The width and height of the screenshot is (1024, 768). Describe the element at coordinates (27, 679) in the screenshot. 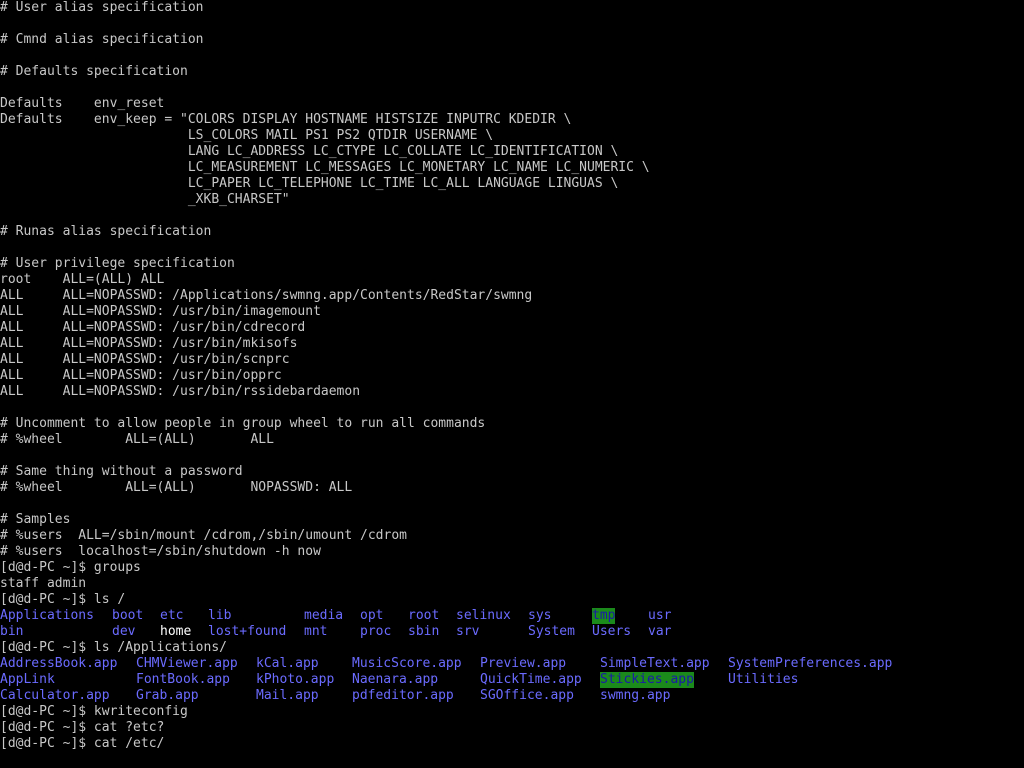

I see `ls-entry: AppLink` at that location.